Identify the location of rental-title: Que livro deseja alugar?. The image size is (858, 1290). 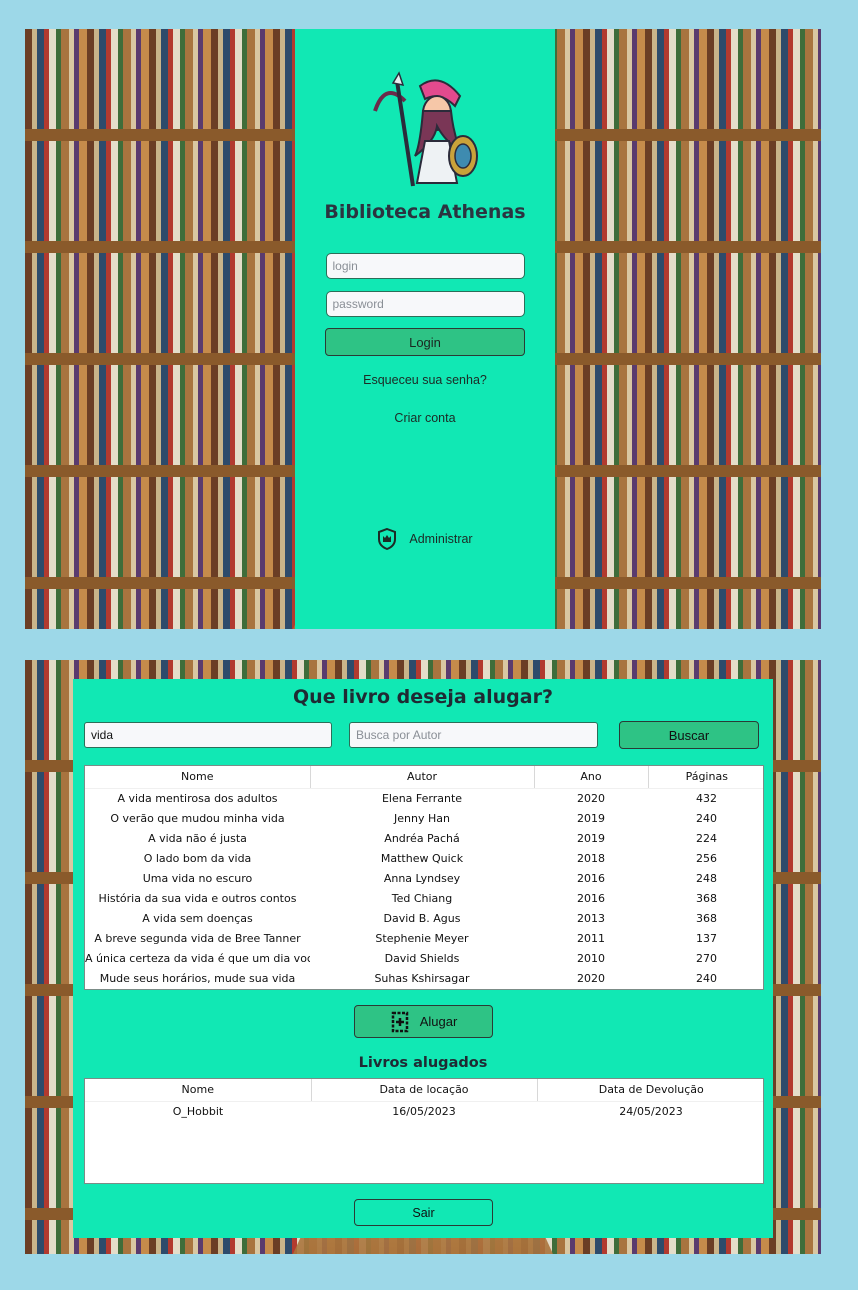
(423, 697).